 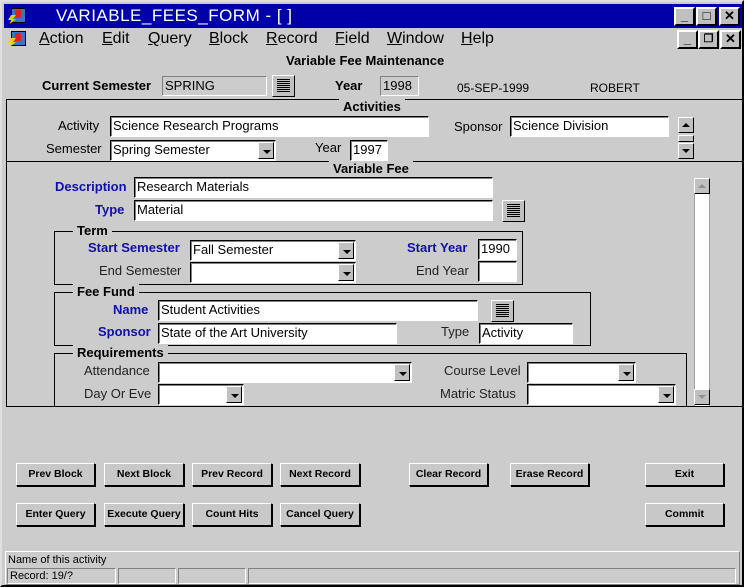 What do you see at coordinates (97, 85) in the screenshot?
I see `current-semester-label: Current Semester` at bounding box center [97, 85].